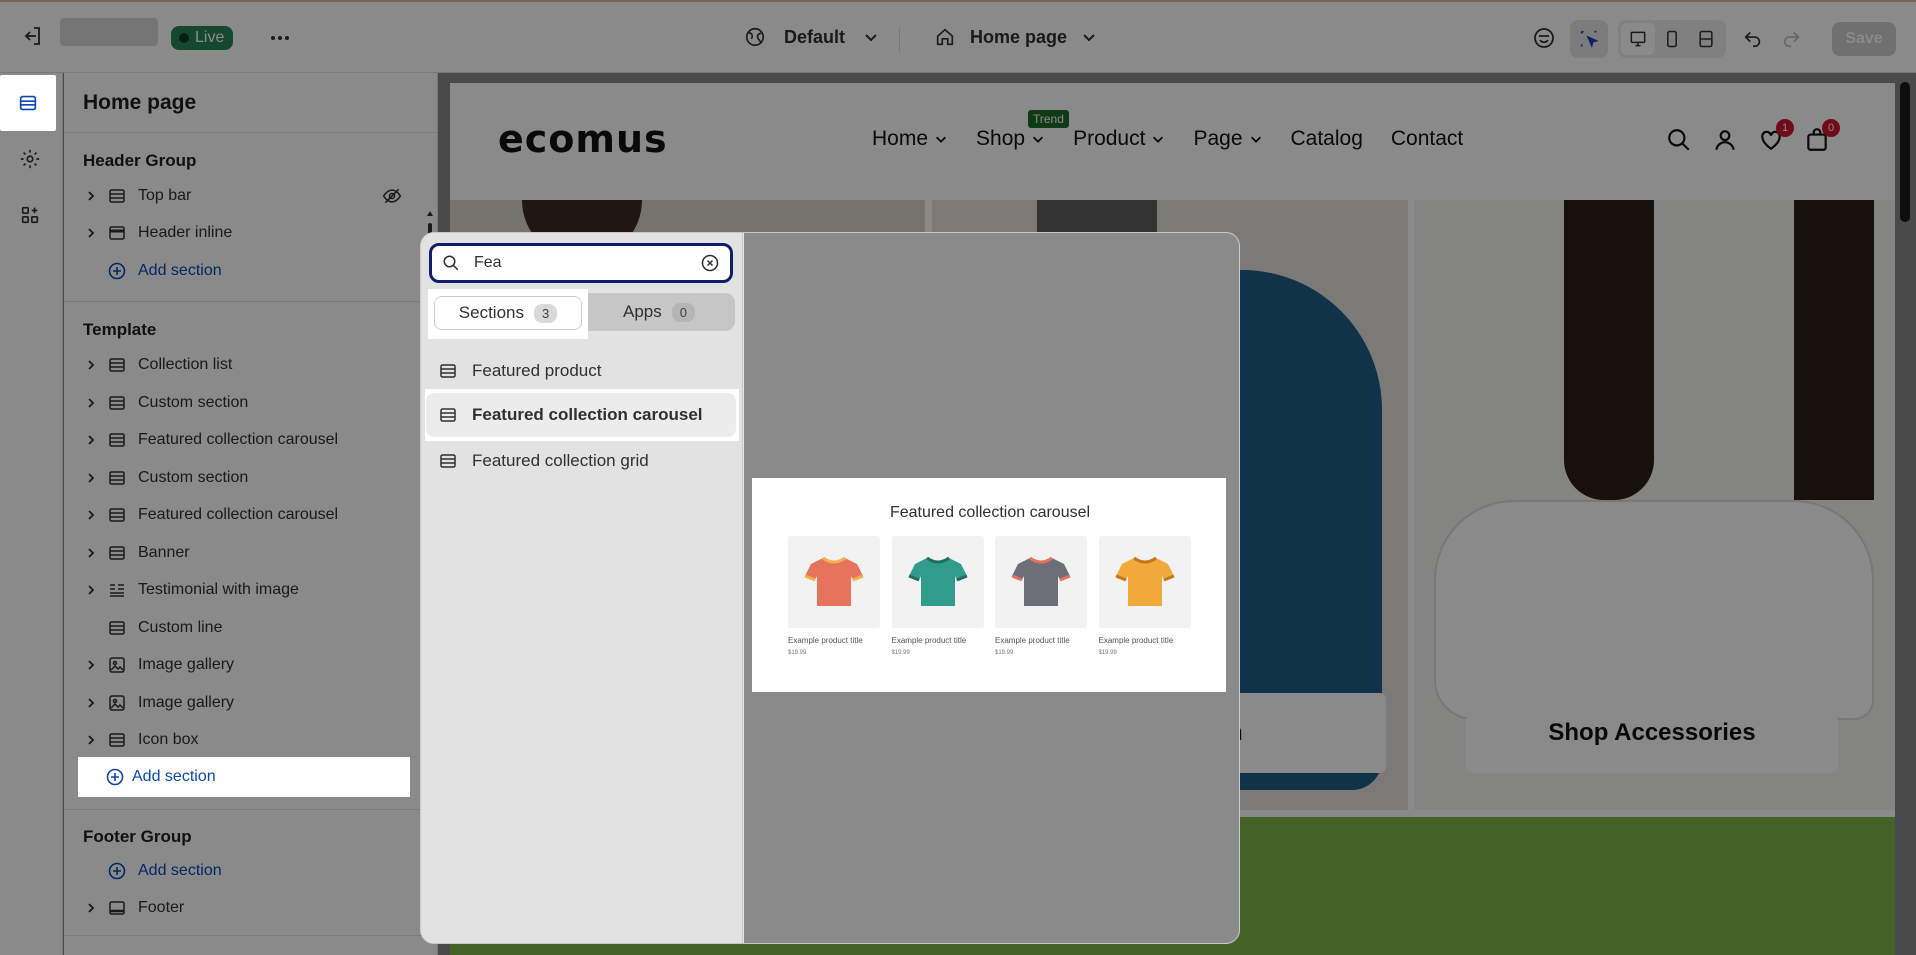  Describe the element at coordinates (451, 263) in the screenshot. I see `search-icon` at that location.